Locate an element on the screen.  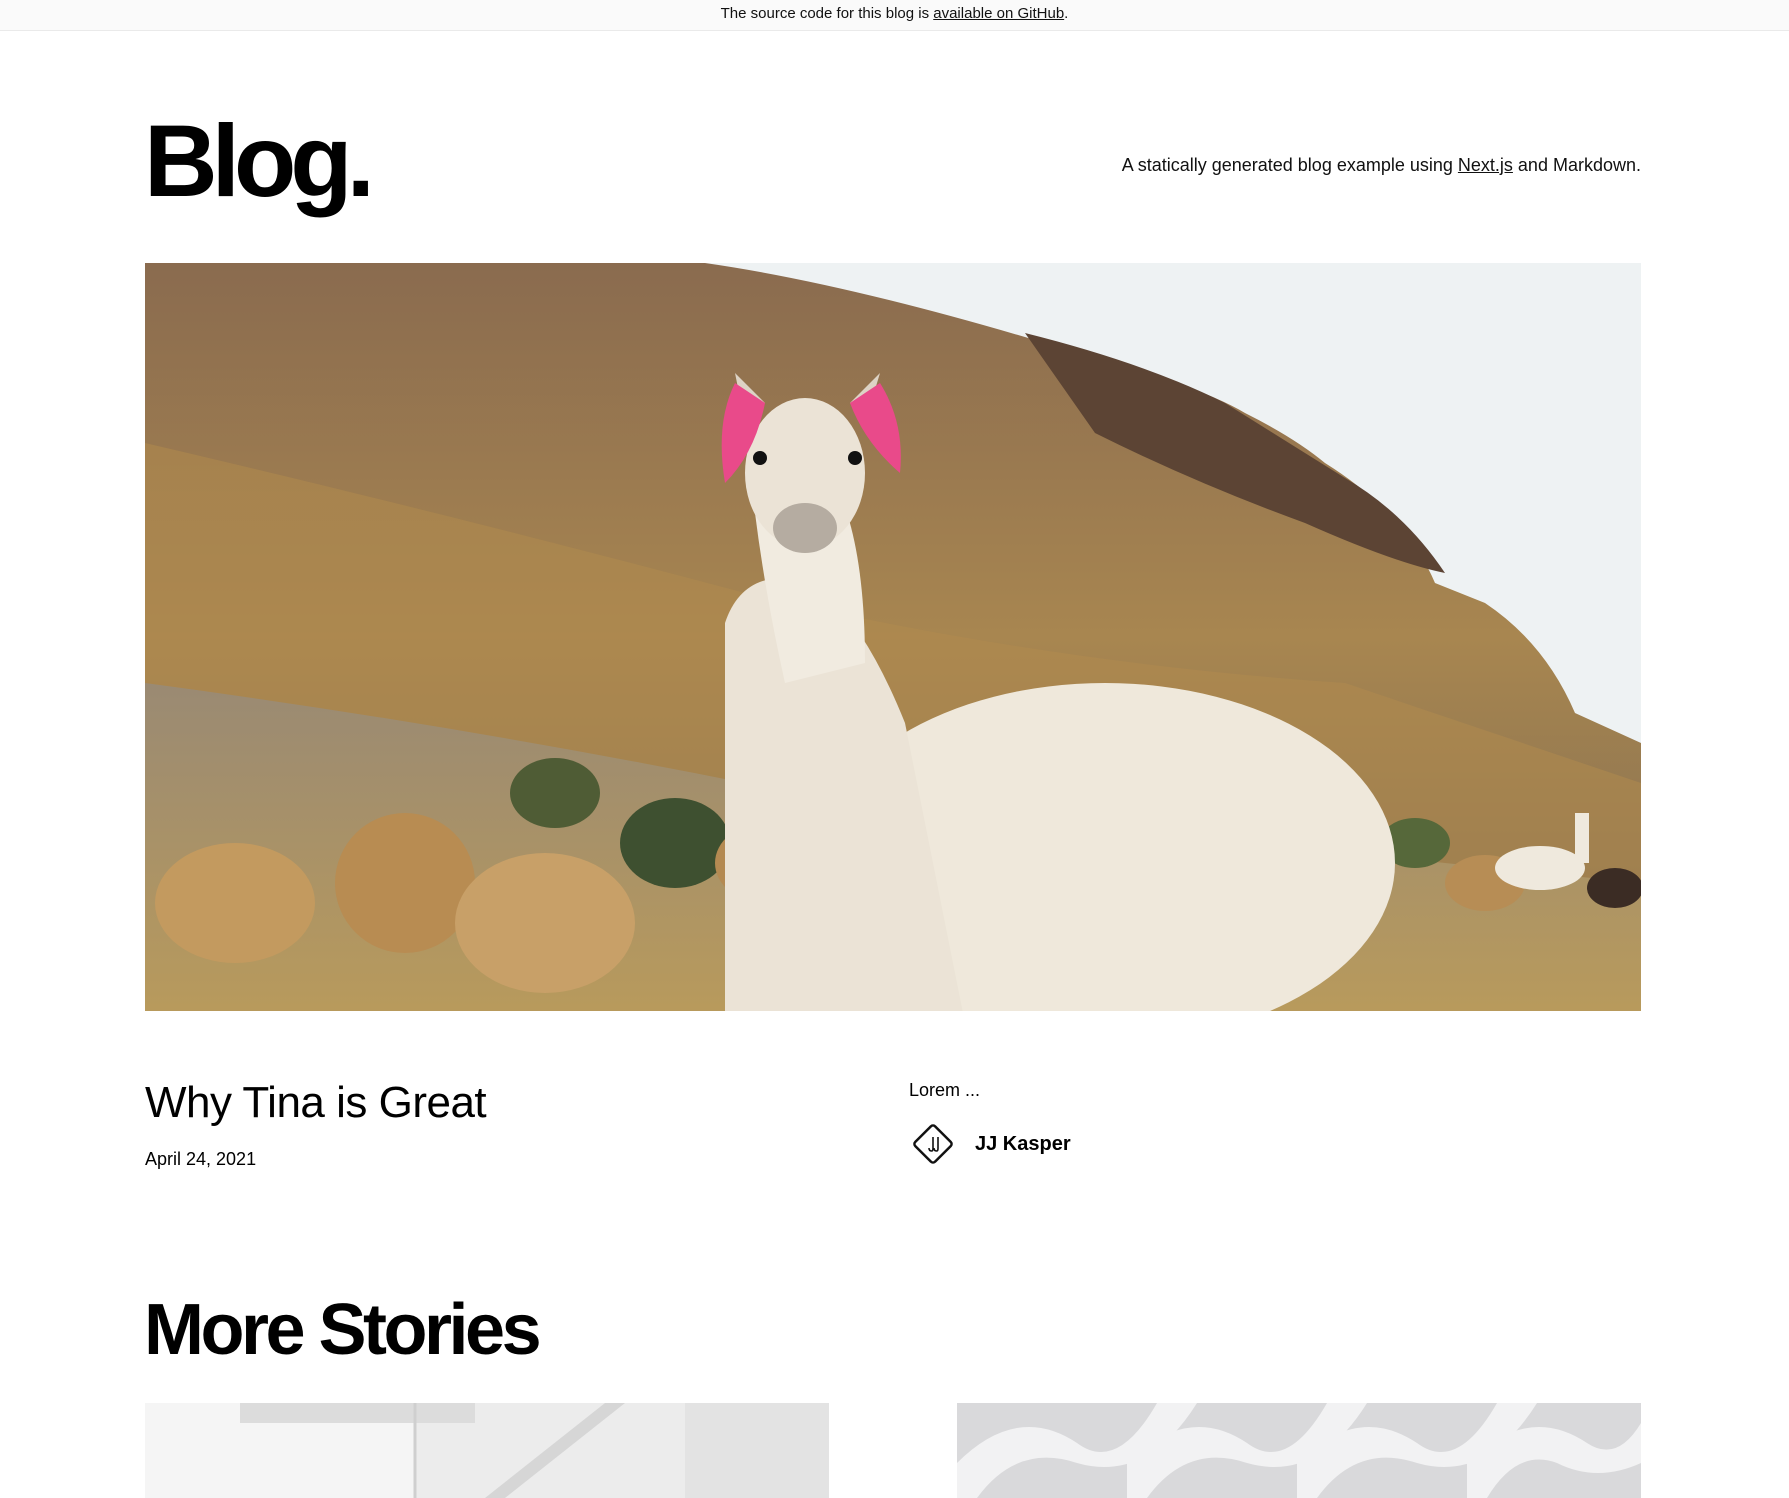
more-stories-heading: More Stories is located at coordinates (343, 1330).